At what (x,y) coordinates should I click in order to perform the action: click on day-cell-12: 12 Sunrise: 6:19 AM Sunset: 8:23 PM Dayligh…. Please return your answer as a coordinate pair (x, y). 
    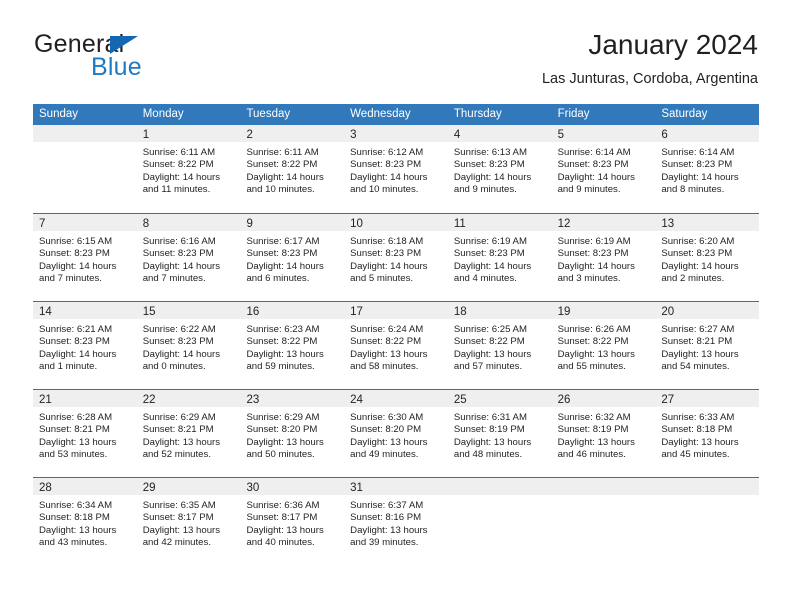
    Looking at the image, I should click on (603, 257).